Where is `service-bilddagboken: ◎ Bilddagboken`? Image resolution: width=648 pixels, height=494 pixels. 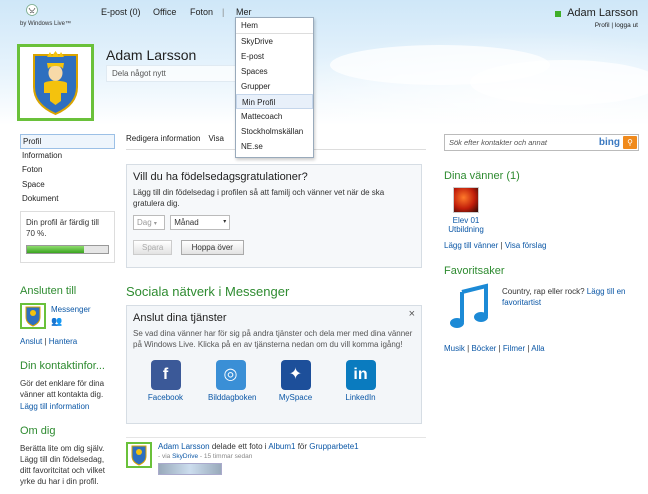 service-bilddagboken: ◎ Bilddagboken is located at coordinates (232, 381).